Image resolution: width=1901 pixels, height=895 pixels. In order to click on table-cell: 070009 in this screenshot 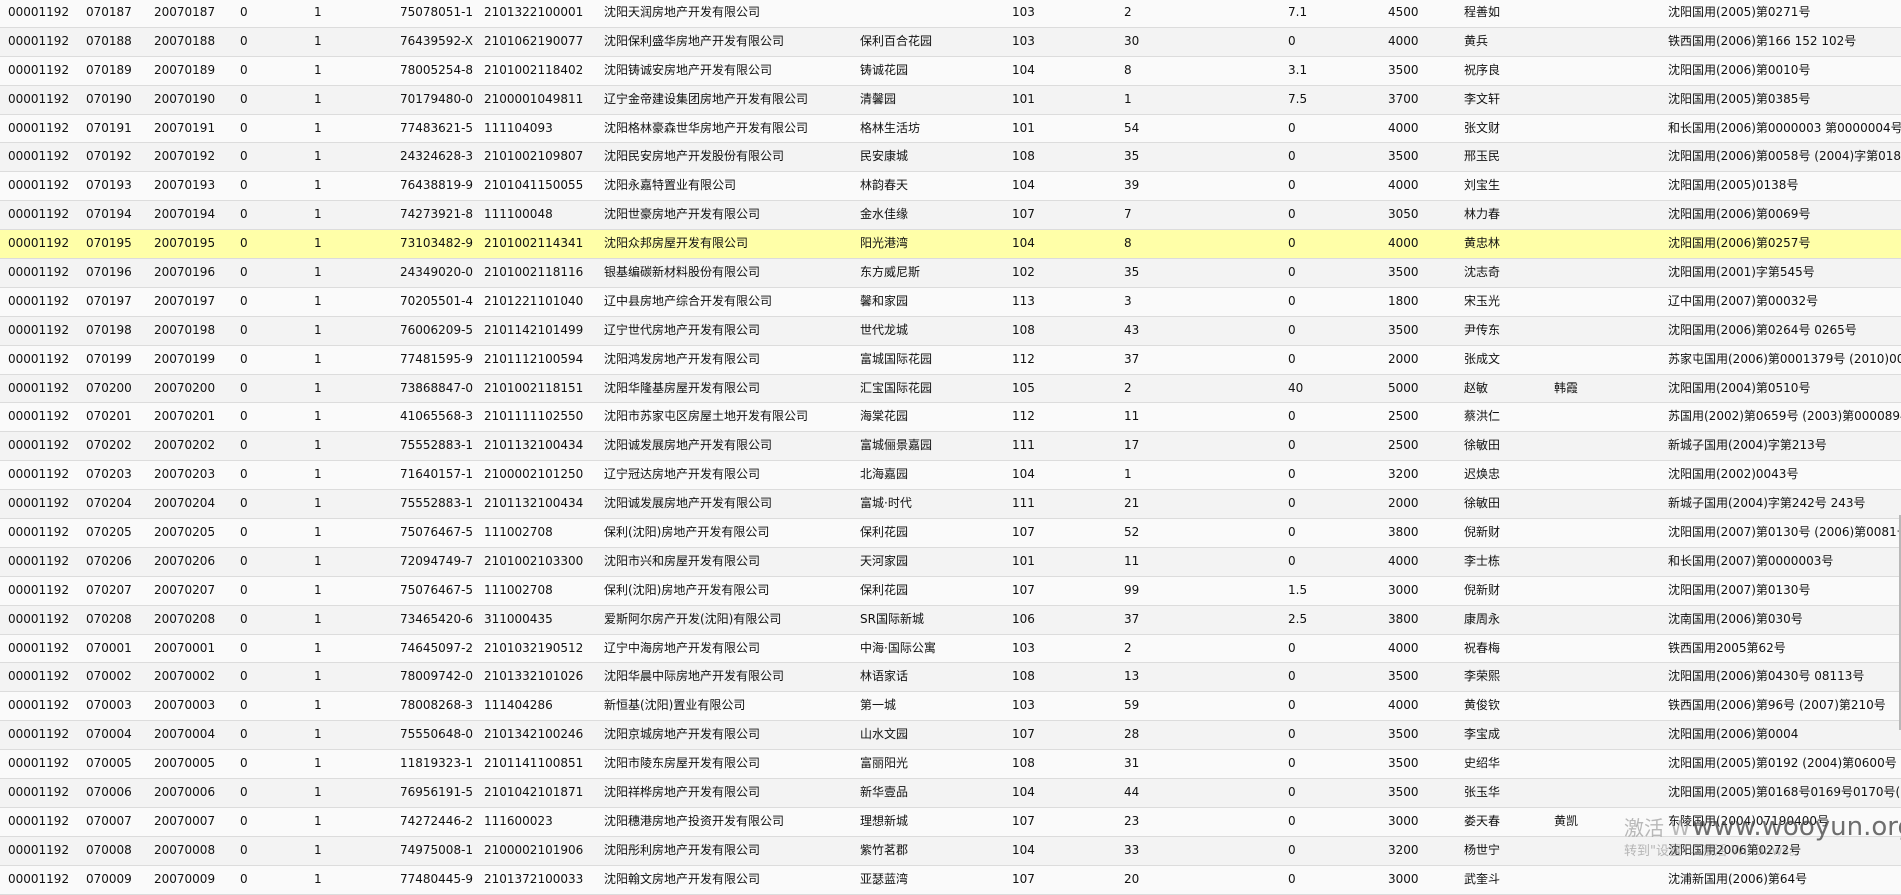, I will do `click(109, 878)`.